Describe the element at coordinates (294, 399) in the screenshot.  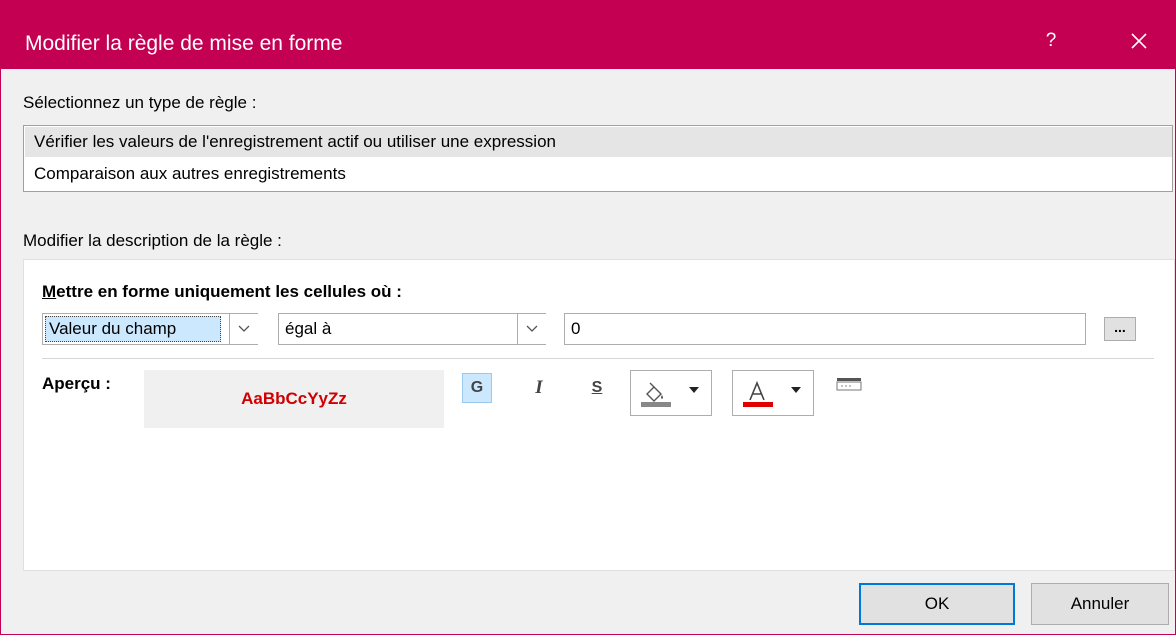
I see `preview-sample: AaBbCcYyZz` at that location.